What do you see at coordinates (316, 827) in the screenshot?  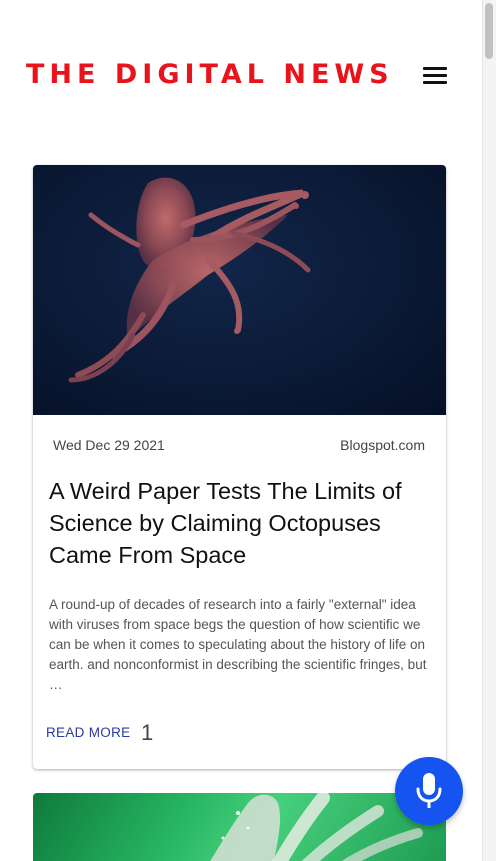 I see `green-hand-illustration` at bounding box center [316, 827].